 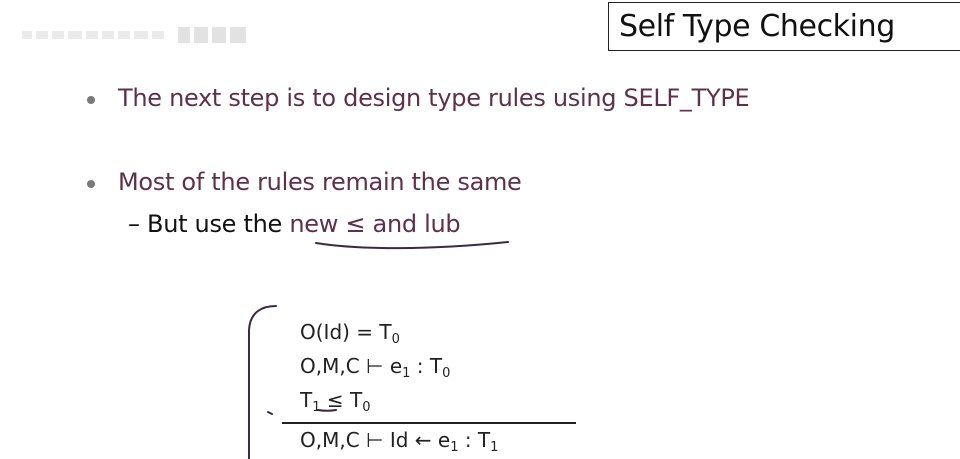 I want to click on ink-mark, so click(x=270, y=413).